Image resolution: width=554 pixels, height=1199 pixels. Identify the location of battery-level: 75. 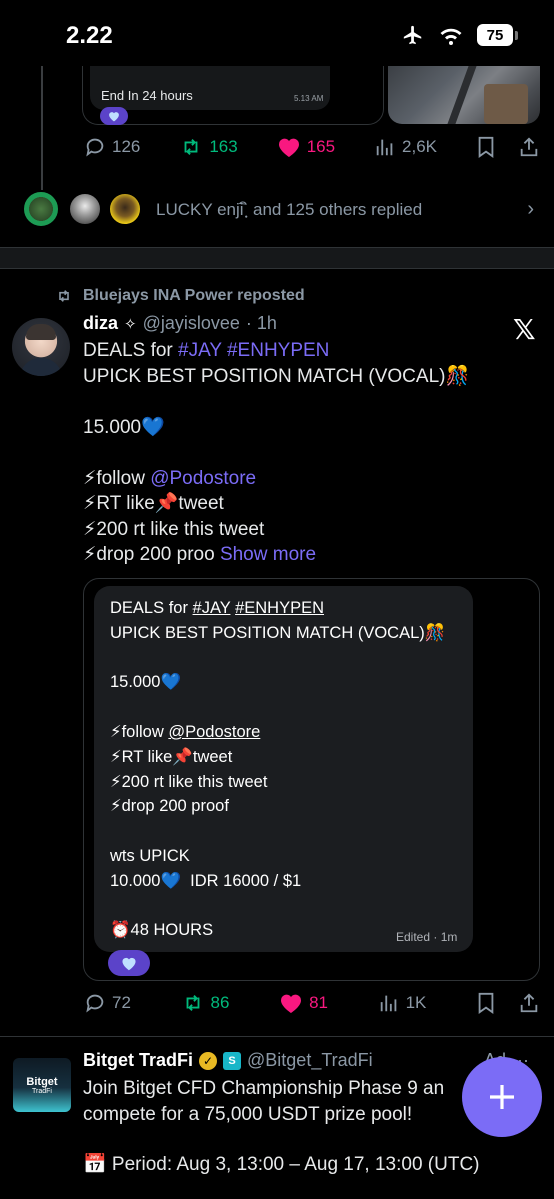
(495, 35).